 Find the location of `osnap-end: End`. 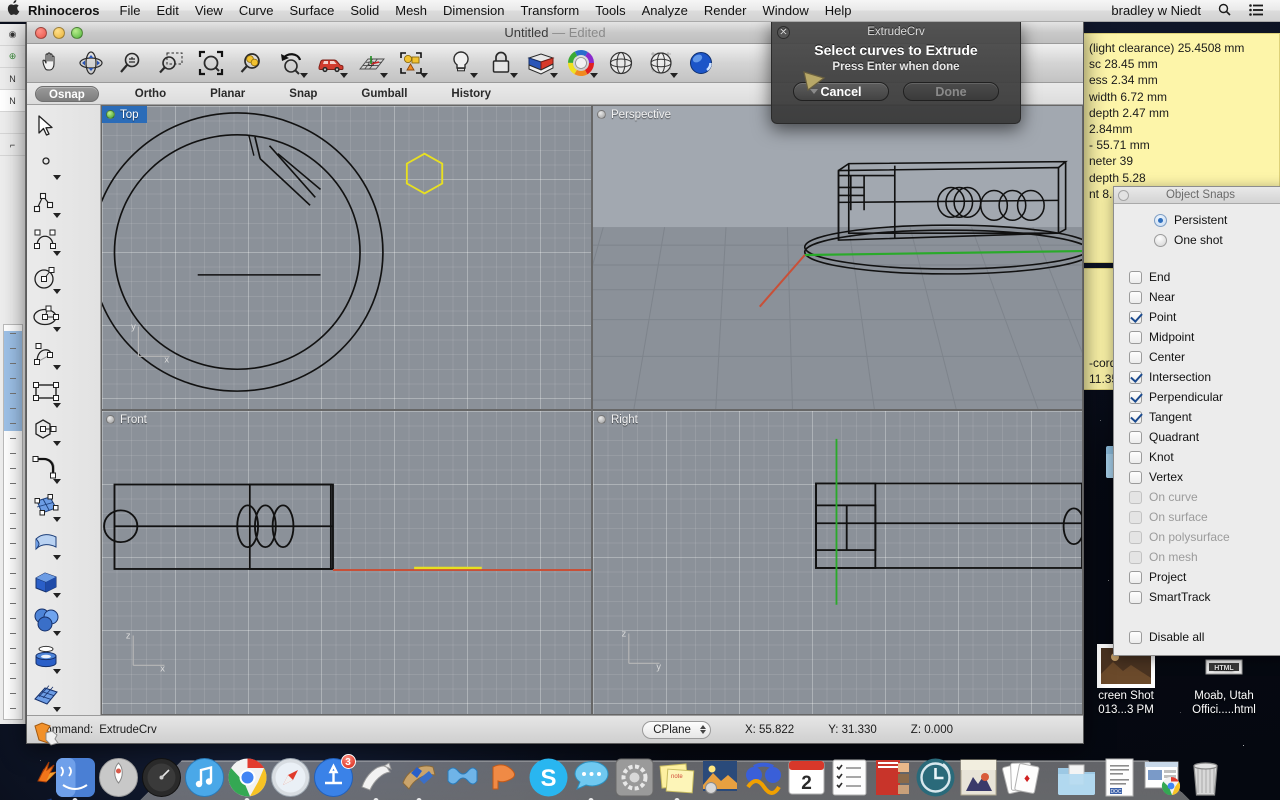

osnap-end: End is located at coordinates (1197, 277).